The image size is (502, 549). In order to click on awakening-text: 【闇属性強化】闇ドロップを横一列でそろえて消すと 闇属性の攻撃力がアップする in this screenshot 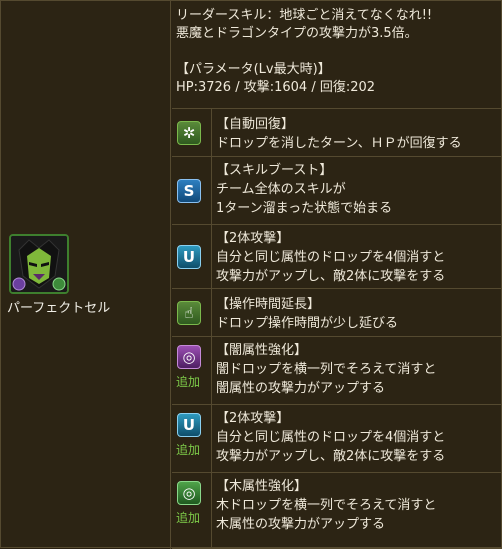, I will do `click(326, 369)`.